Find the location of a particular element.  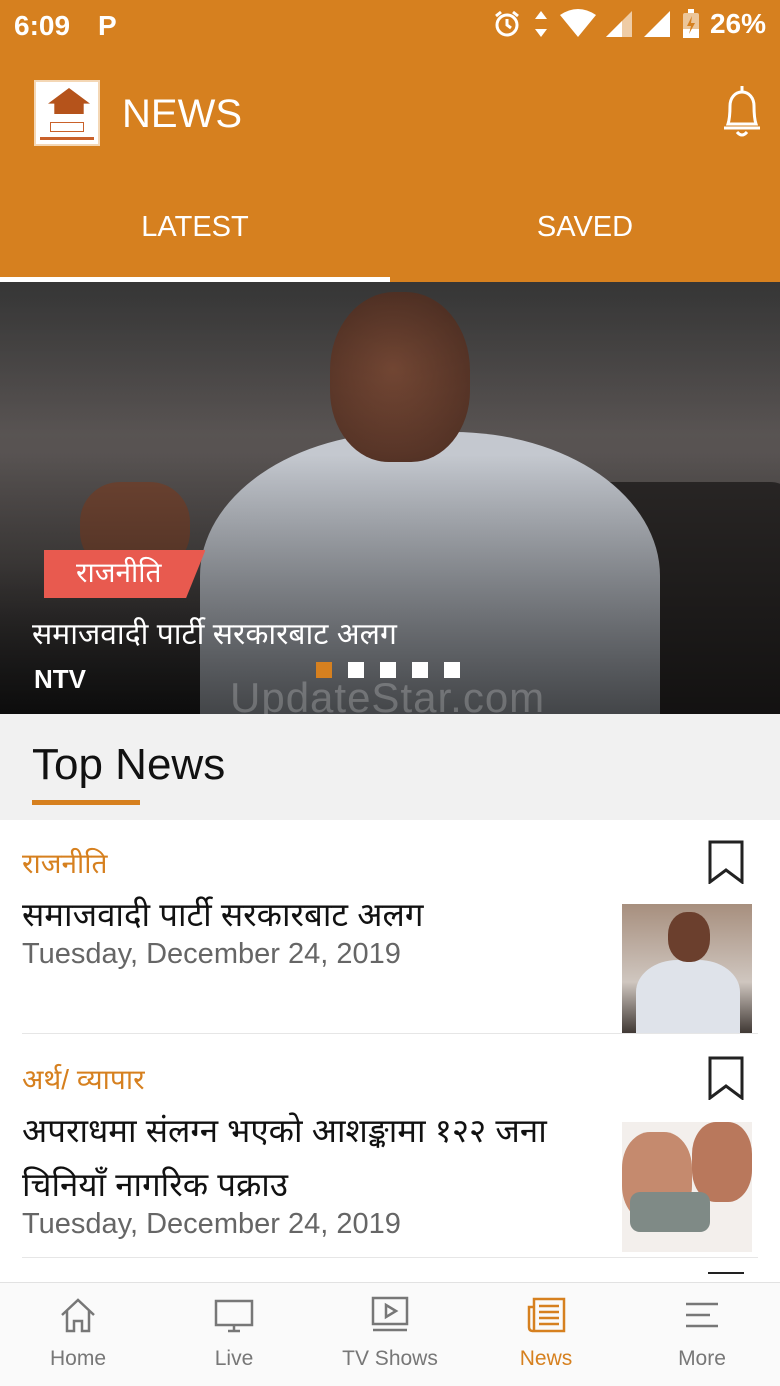

news-category: अर्थ/ व्यापार is located at coordinates (83, 1079).